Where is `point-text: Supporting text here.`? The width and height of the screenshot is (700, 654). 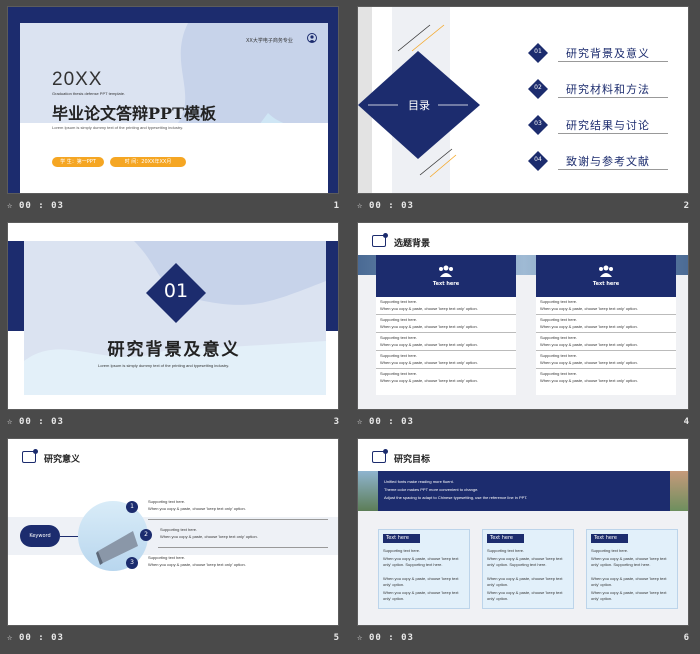 point-text: Supporting text here. is located at coordinates (179, 529).